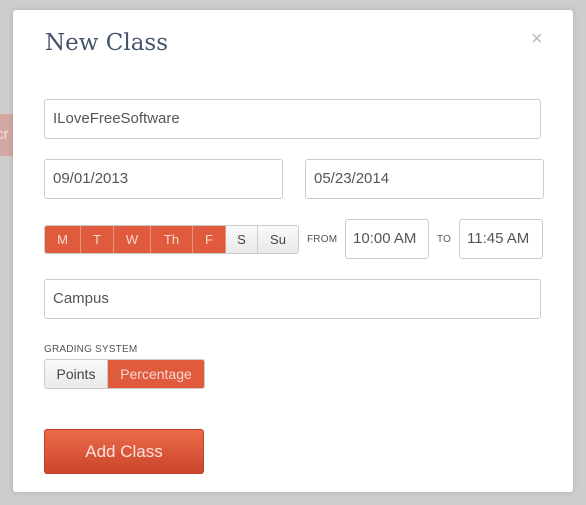 This screenshot has width=586, height=505. I want to click on day-thursday: Th, so click(172, 239).